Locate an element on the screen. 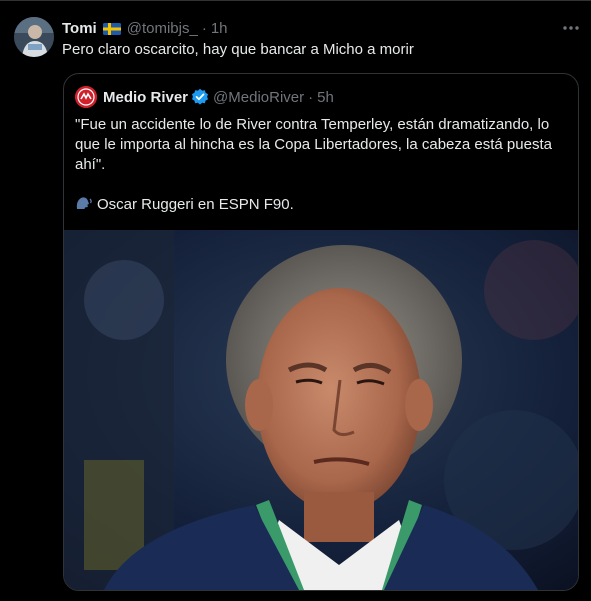  tweet-header: Tomi @tomibjs_ · 1h is located at coordinates (145, 28).